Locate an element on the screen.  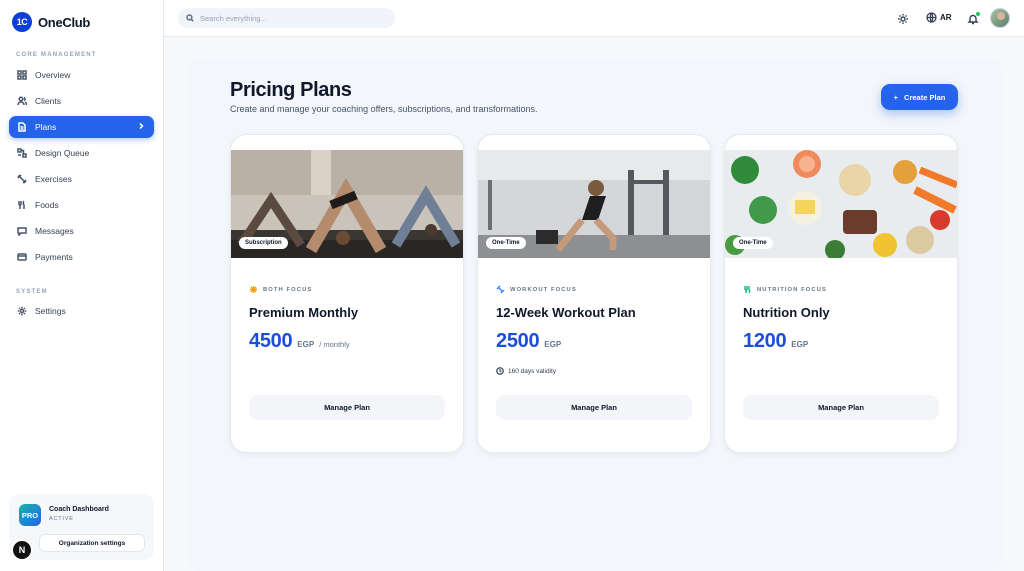
plan-focus: BOTH FOCUS is located at coordinates (280, 289).